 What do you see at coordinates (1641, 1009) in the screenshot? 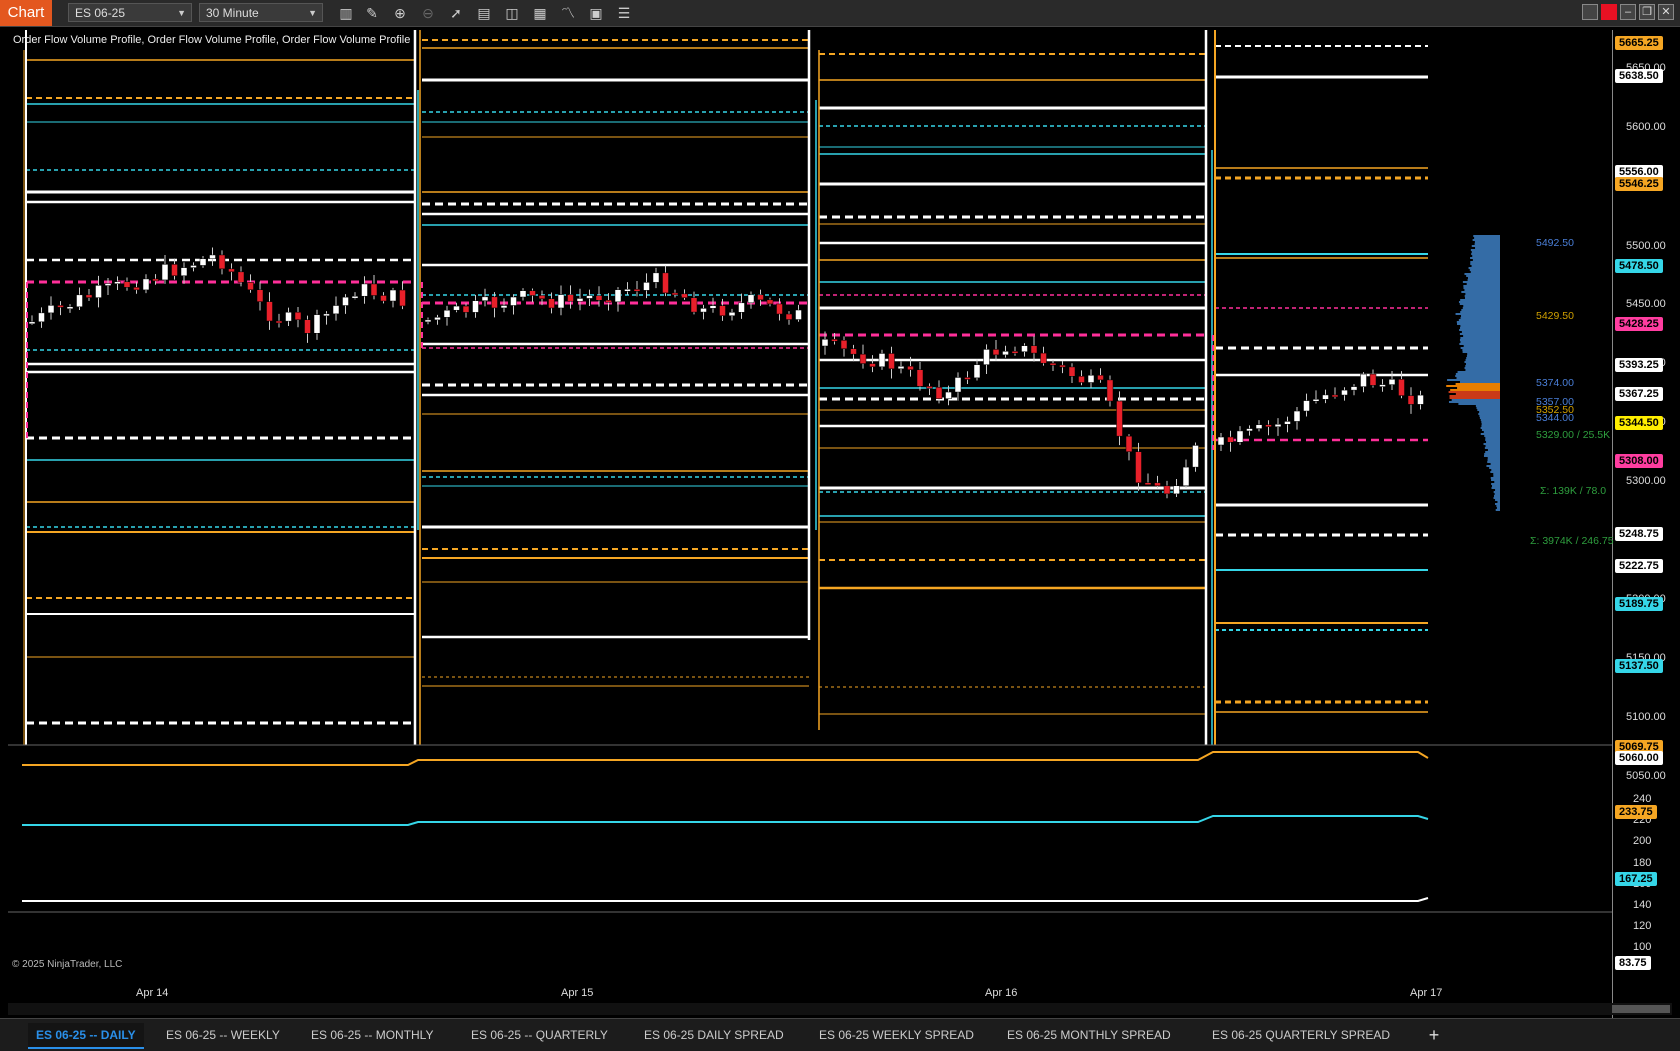
I see `scroll-thumb` at bounding box center [1641, 1009].